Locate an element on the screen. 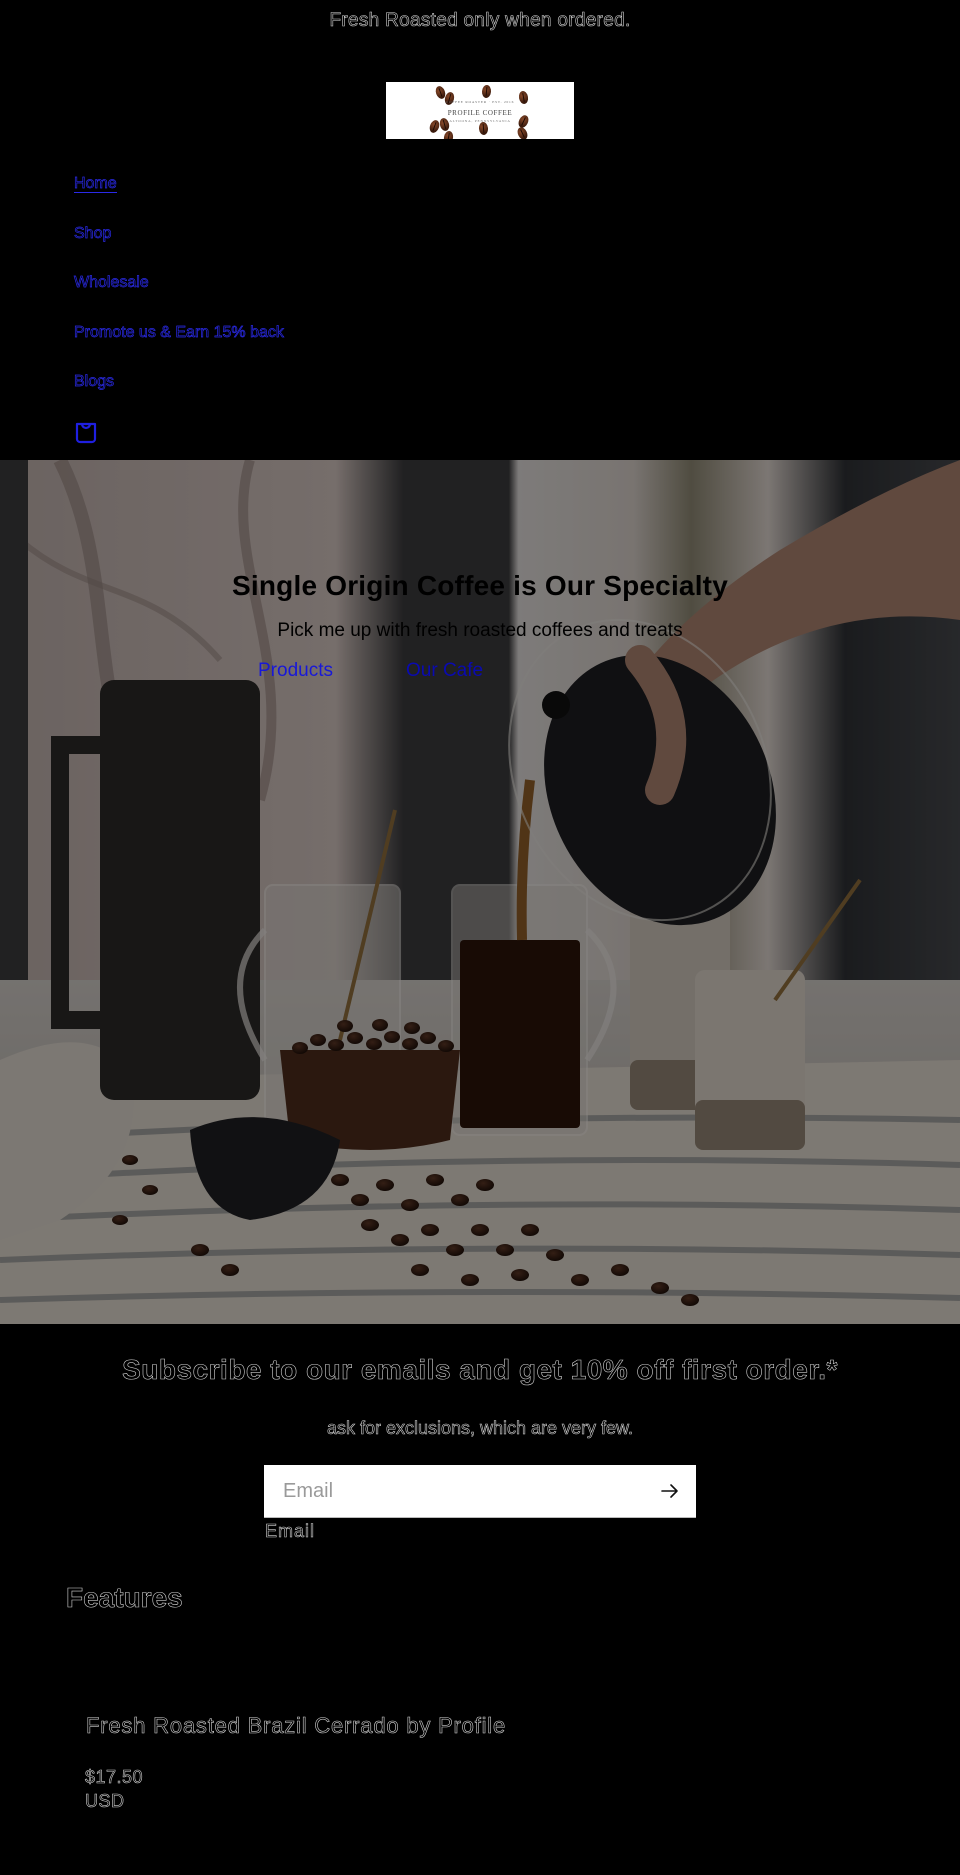 Image resolution: width=960 pixels, height=1875 pixels. logo-brand-name: PROFILE COFFEE is located at coordinates (480, 113).